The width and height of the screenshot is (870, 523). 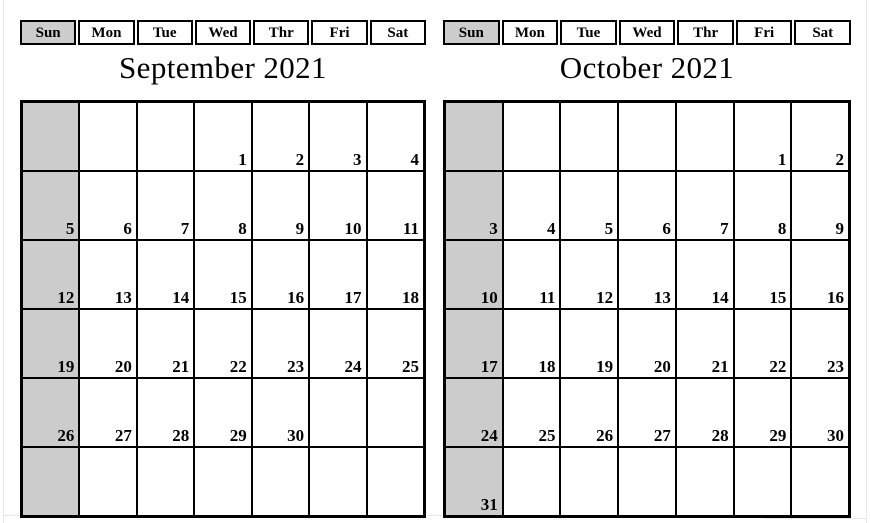 What do you see at coordinates (475, 481) in the screenshot?
I see `day-cell: 31` at bounding box center [475, 481].